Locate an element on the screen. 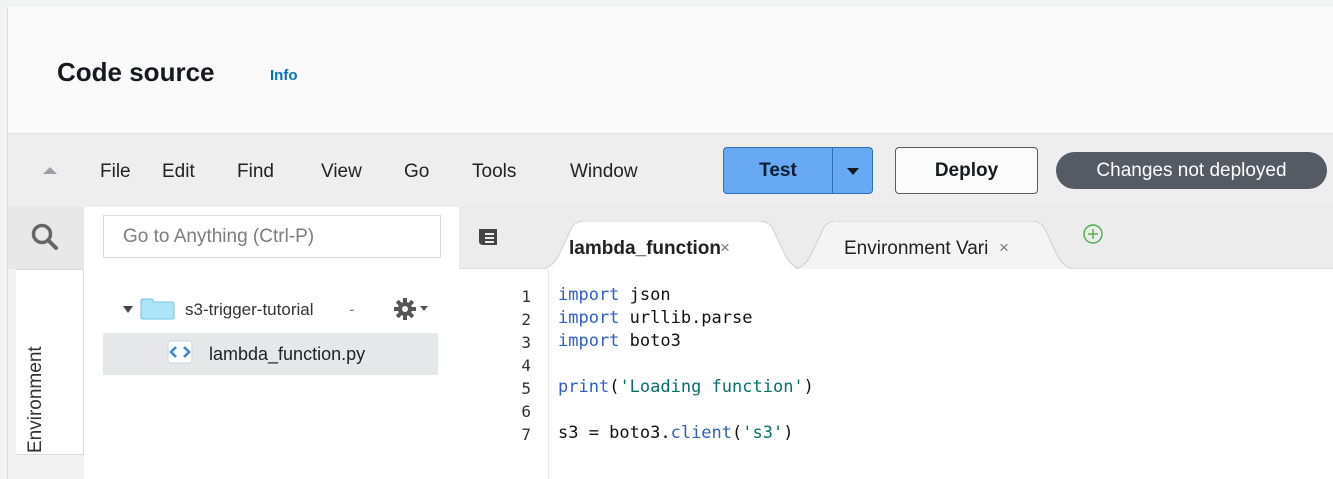  search-icon is located at coordinates (45, 237).